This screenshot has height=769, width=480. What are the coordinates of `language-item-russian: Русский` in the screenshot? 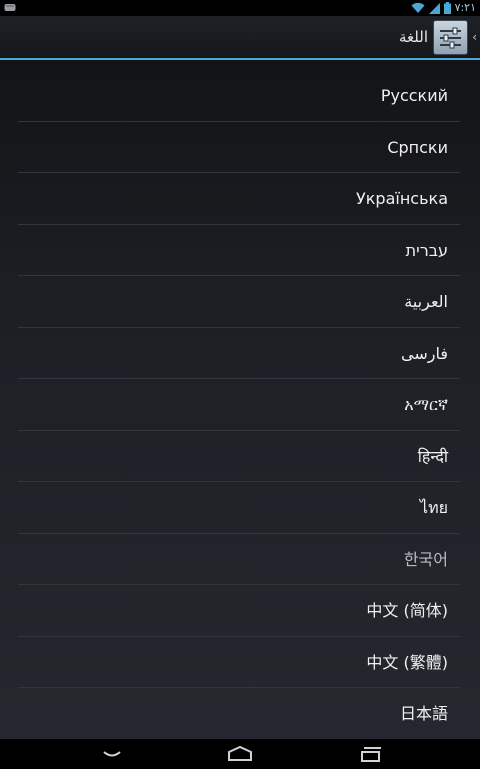 It's located at (239, 96).